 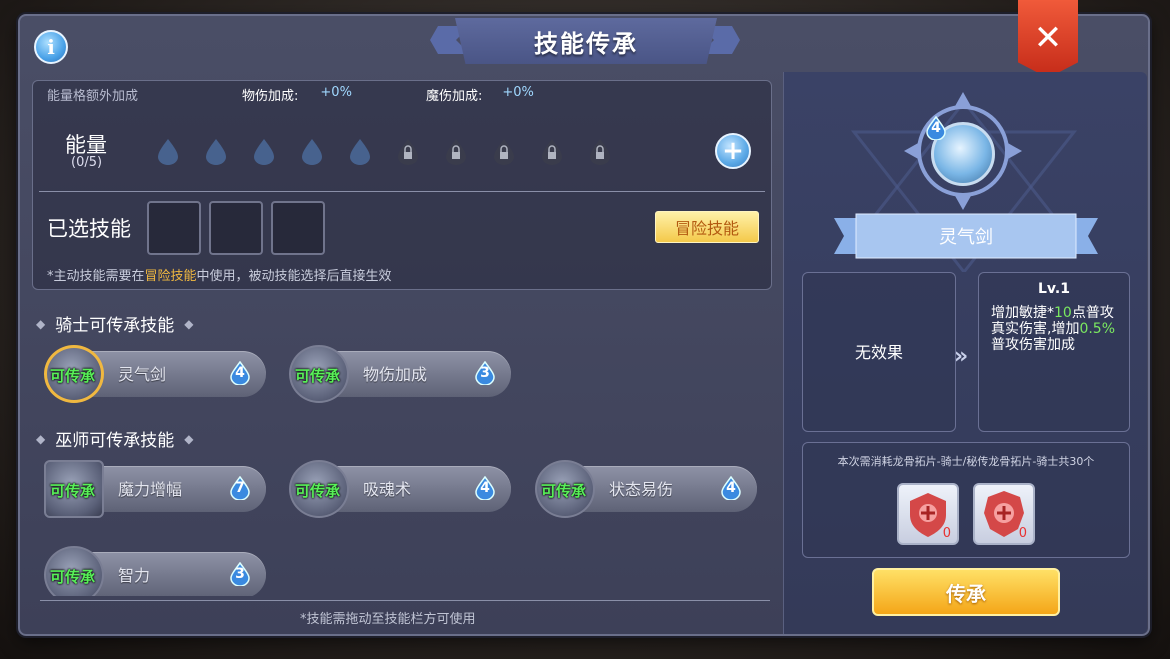 What do you see at coordinates (707, 227) in the screenshot?
I see `adventure-skill-button: 冒险技能` at bounding box center [707, 227].